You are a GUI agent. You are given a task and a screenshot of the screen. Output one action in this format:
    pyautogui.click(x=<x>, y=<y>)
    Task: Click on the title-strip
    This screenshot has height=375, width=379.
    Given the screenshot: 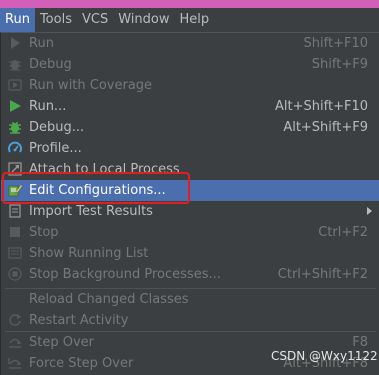 What is the action you would take?
    pyautogui.click(x=189, y=4)
    